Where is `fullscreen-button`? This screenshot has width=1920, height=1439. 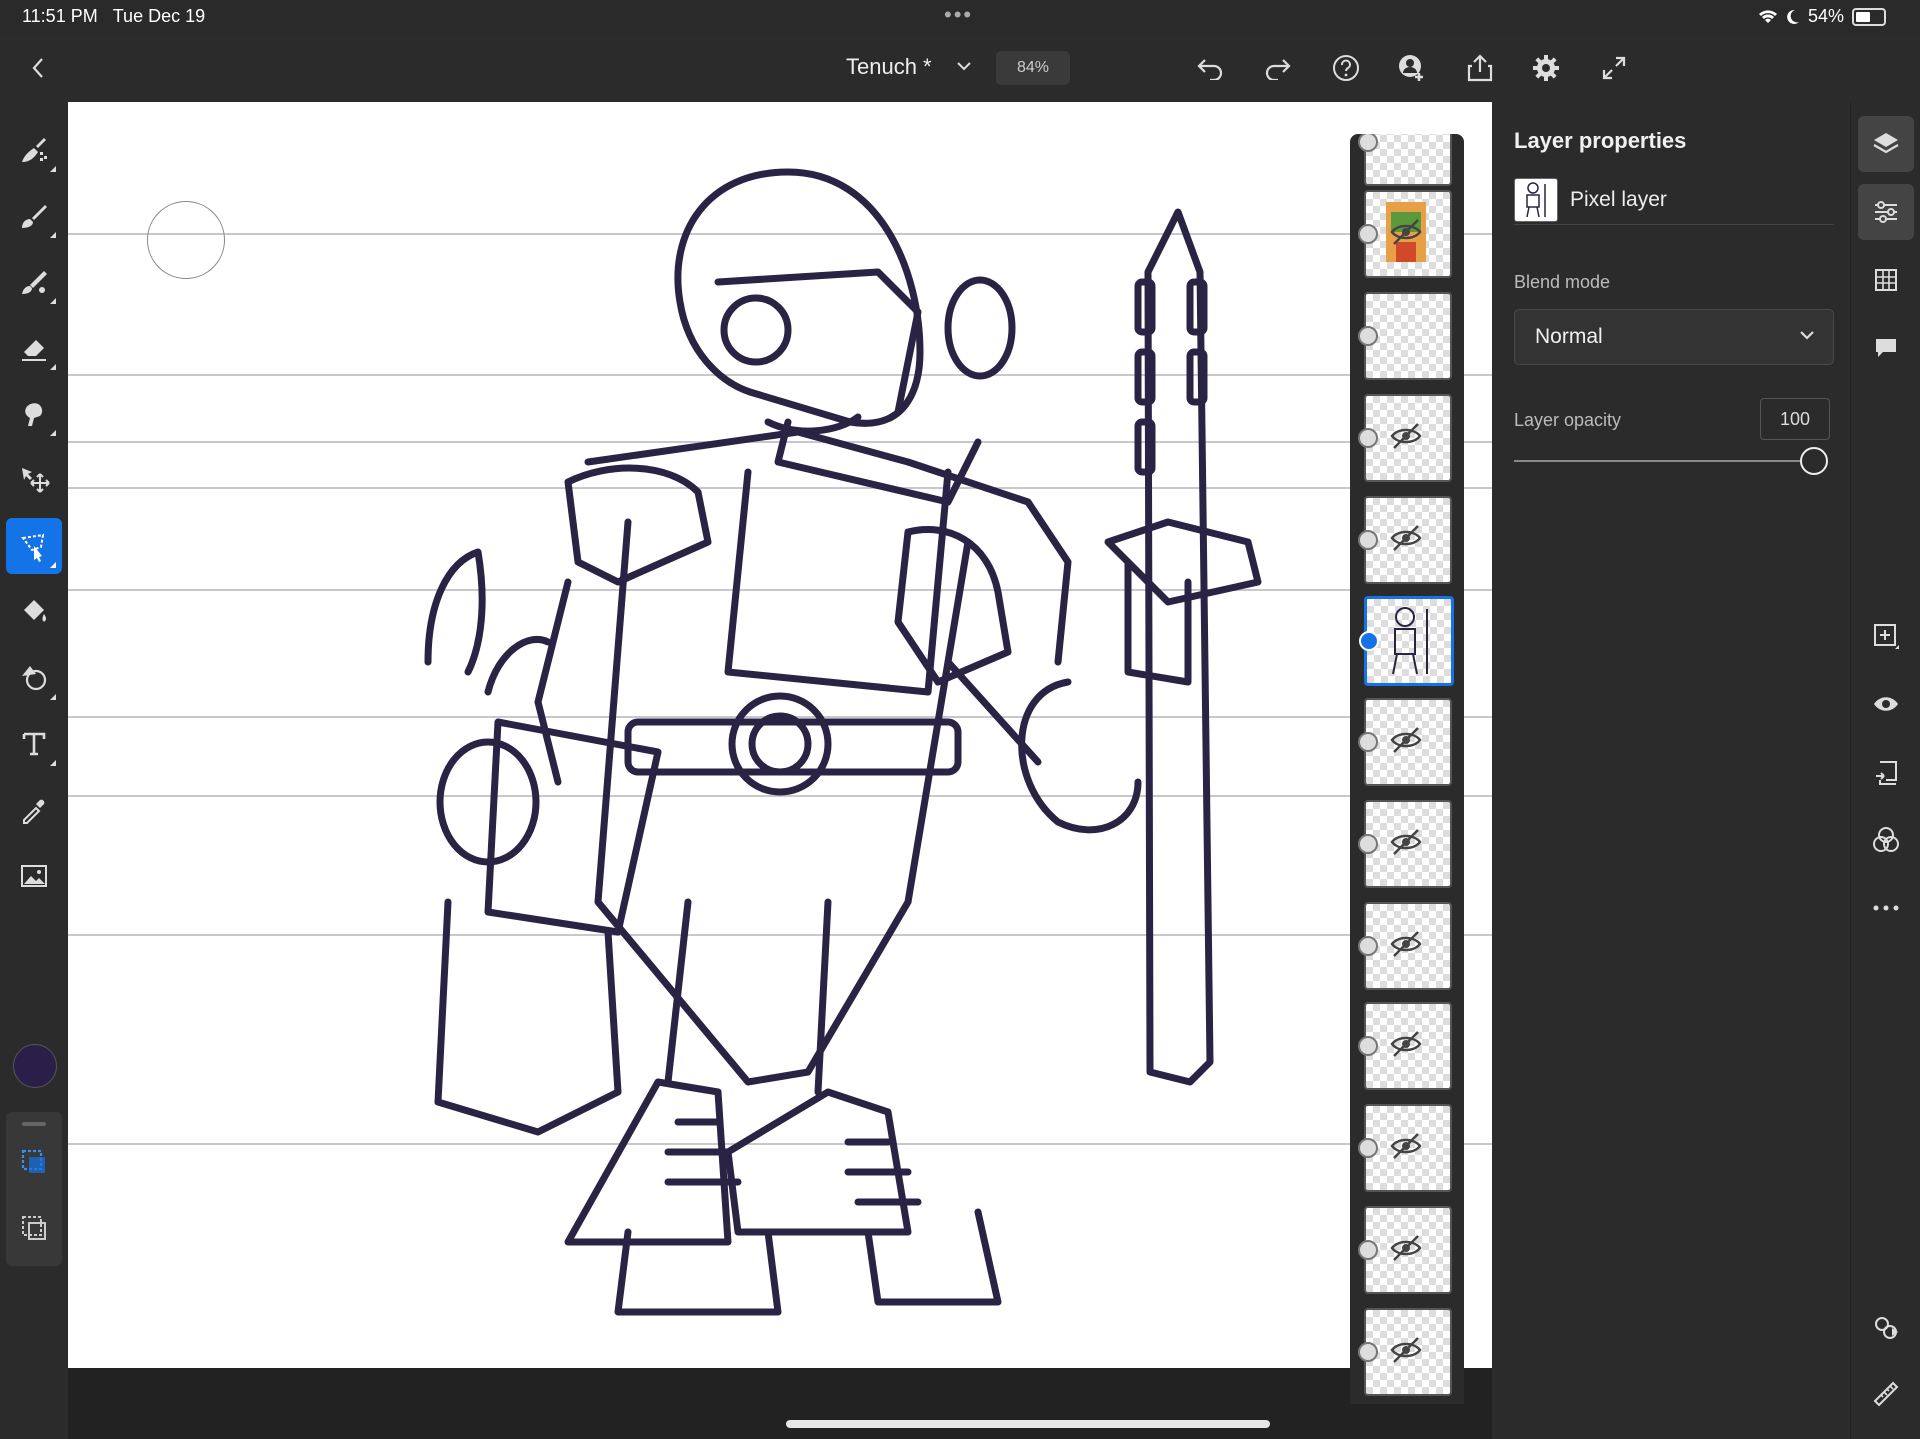
fullscreen-button is located at coordinates (1614, 68).